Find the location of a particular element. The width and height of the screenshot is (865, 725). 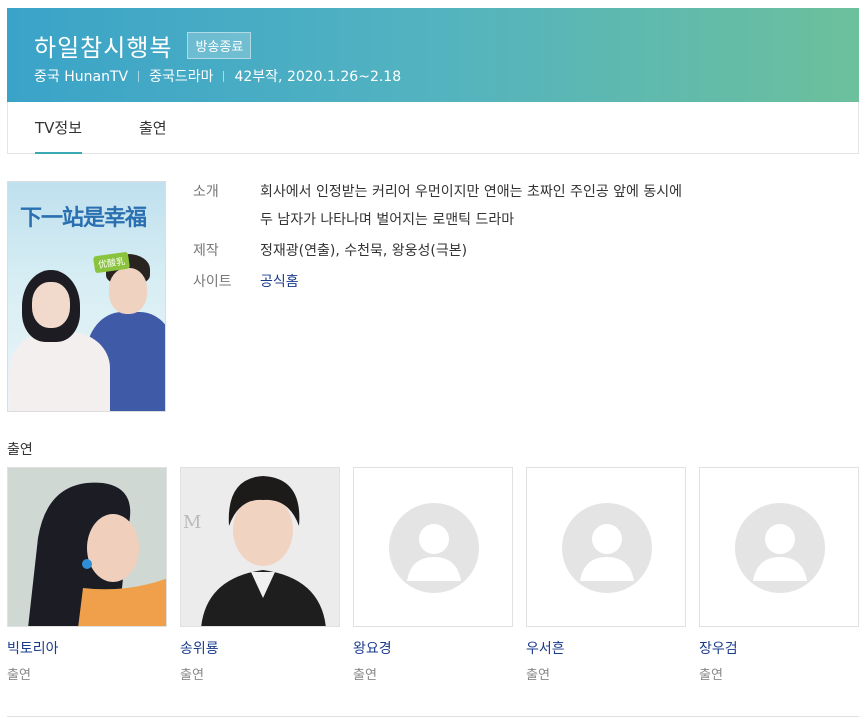

cast-heading: 출연 is located at coordinates (20, 450).